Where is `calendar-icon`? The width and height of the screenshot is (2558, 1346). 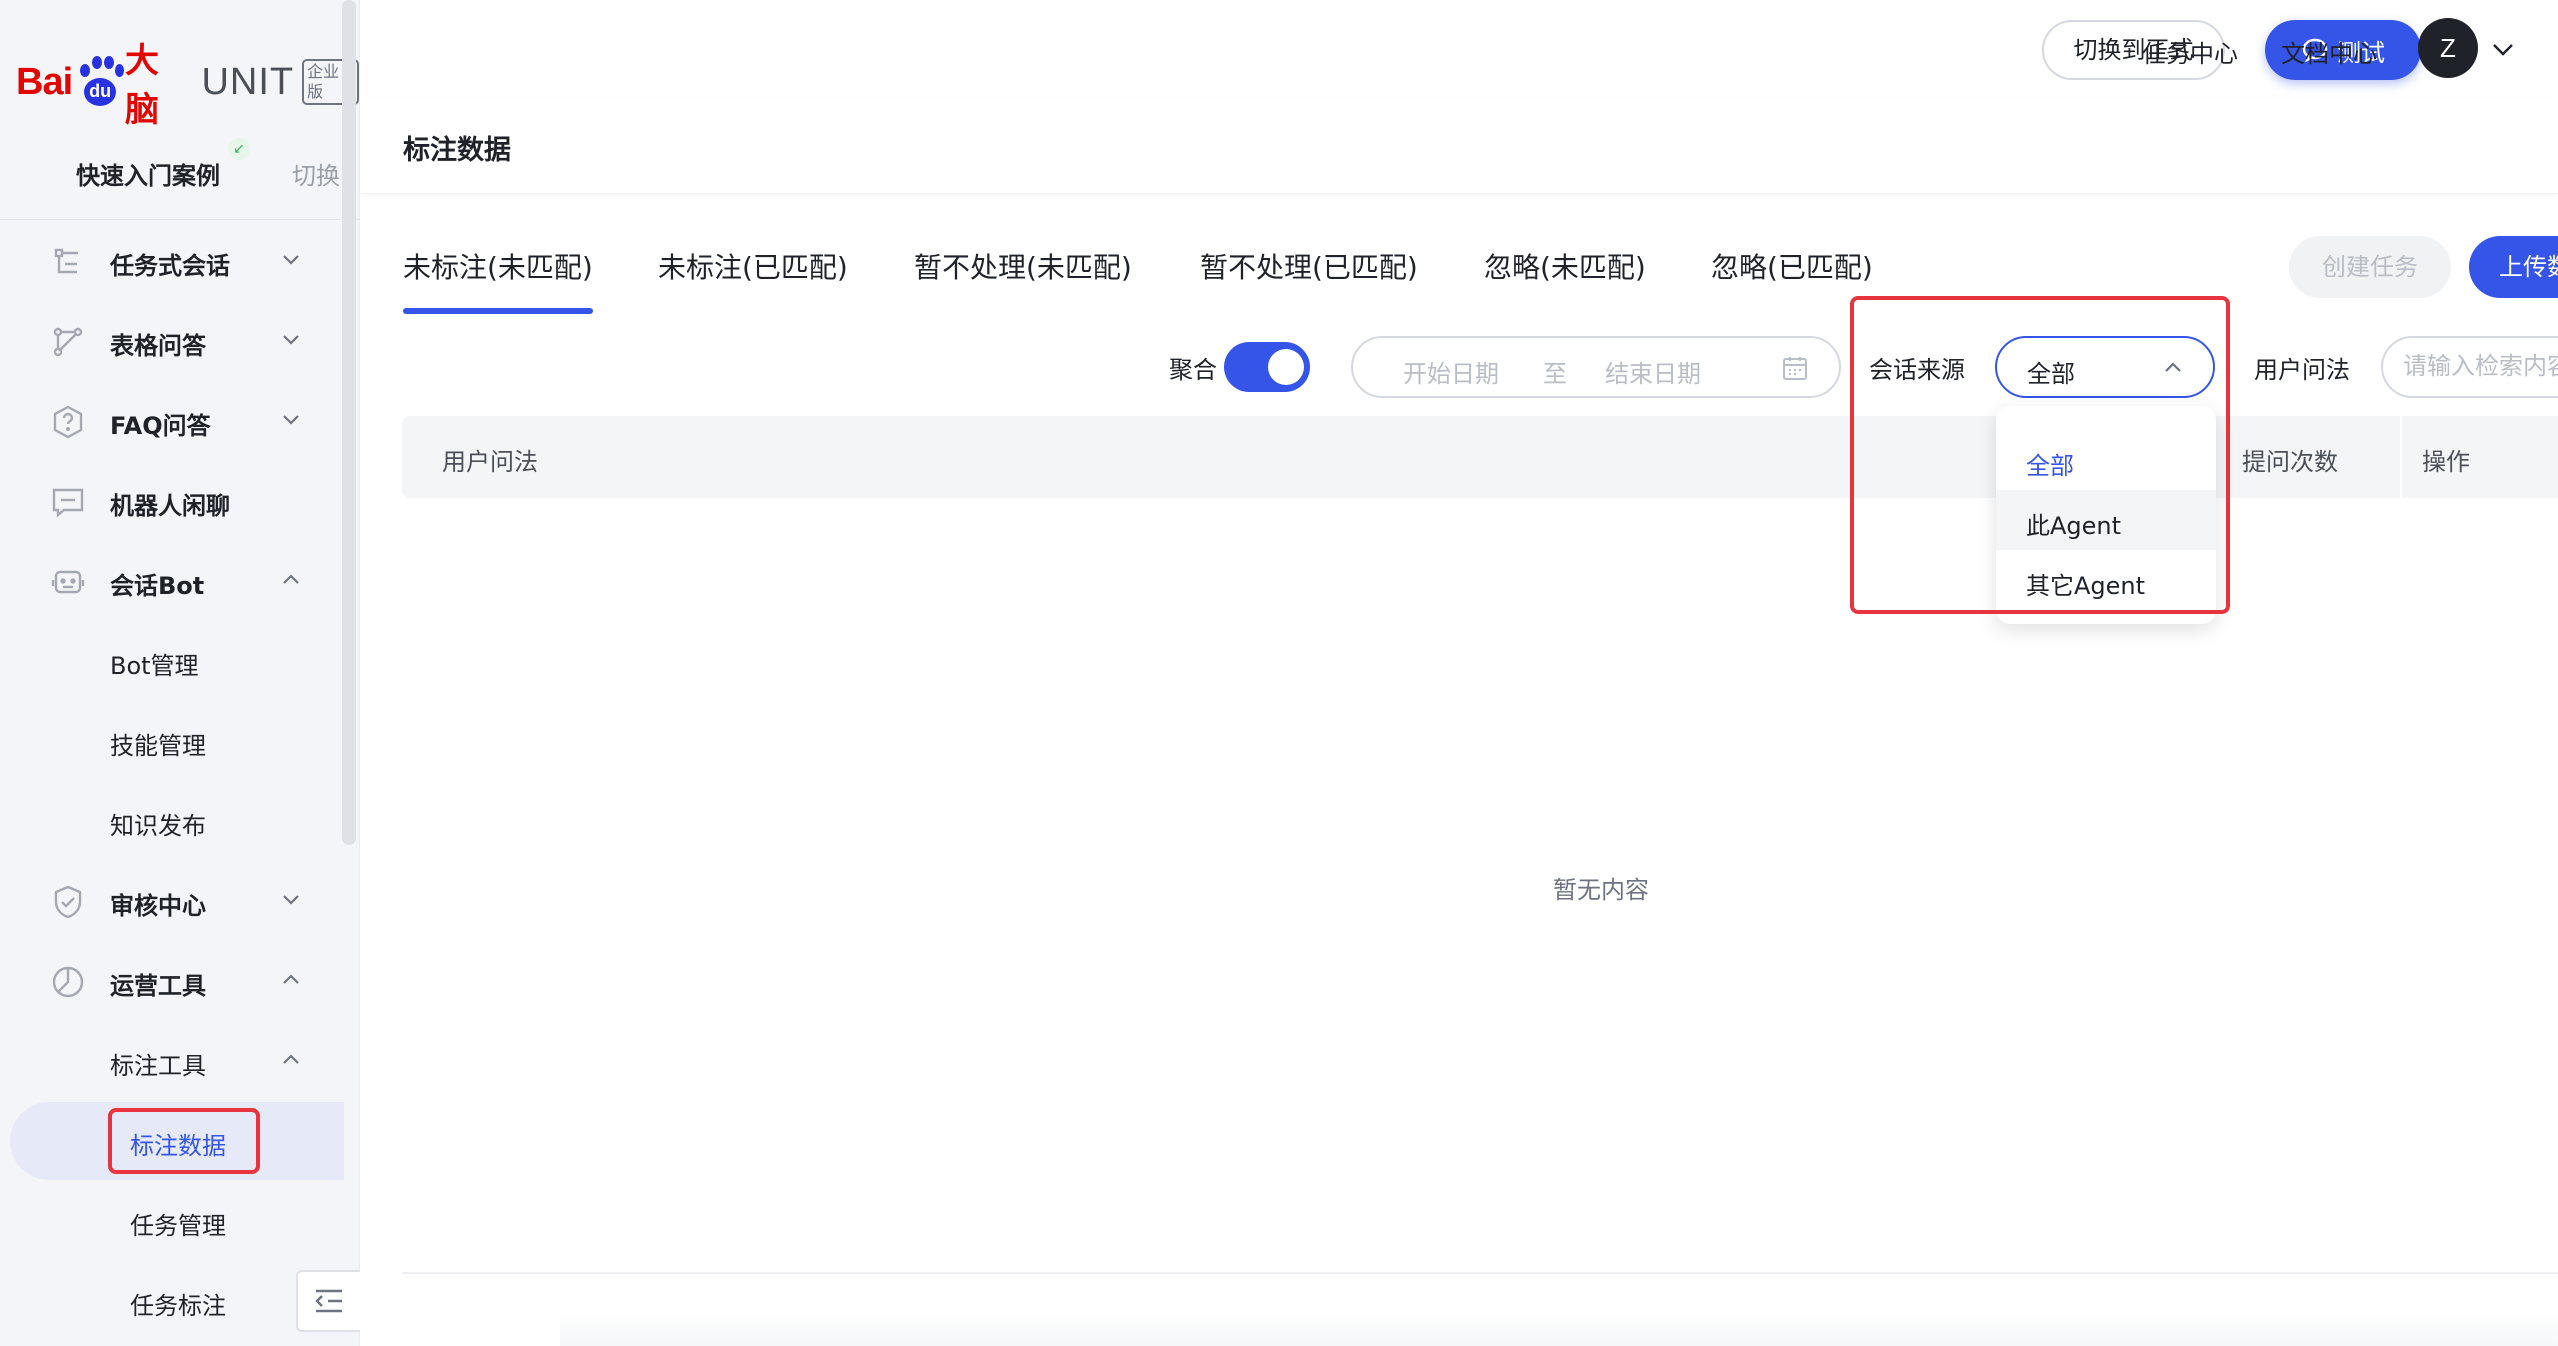
calendar-icon is located at coordinates (1795, 368).